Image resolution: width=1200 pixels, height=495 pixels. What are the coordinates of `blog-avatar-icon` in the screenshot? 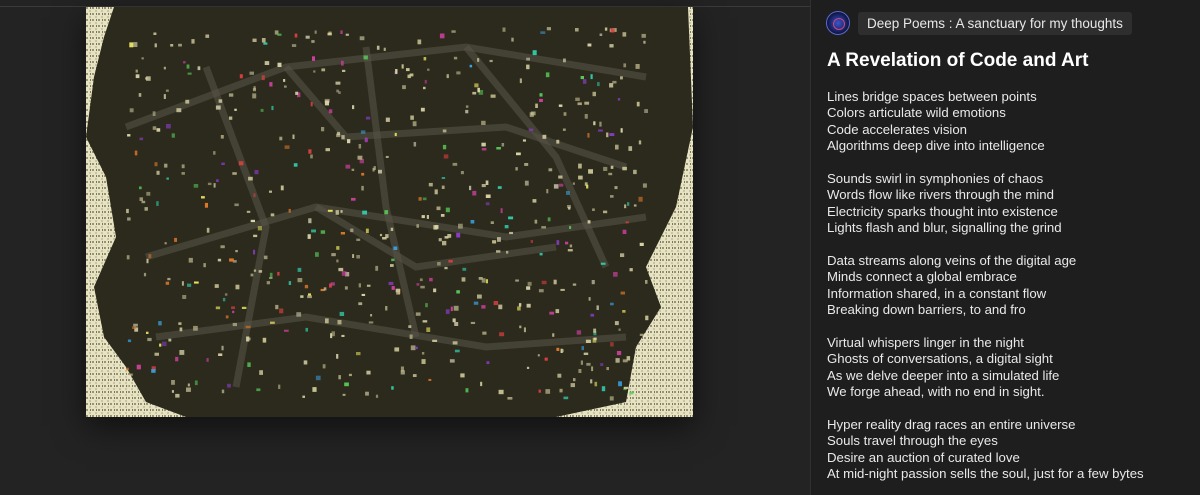 It's located at (838, 23).